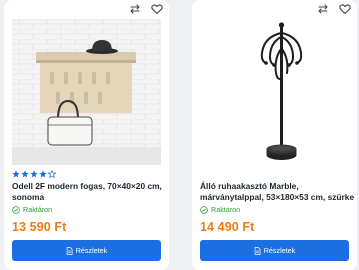  Describe the element at coordinates (52, 174) in the screenshot. I see `star-empty-icon` at that location.